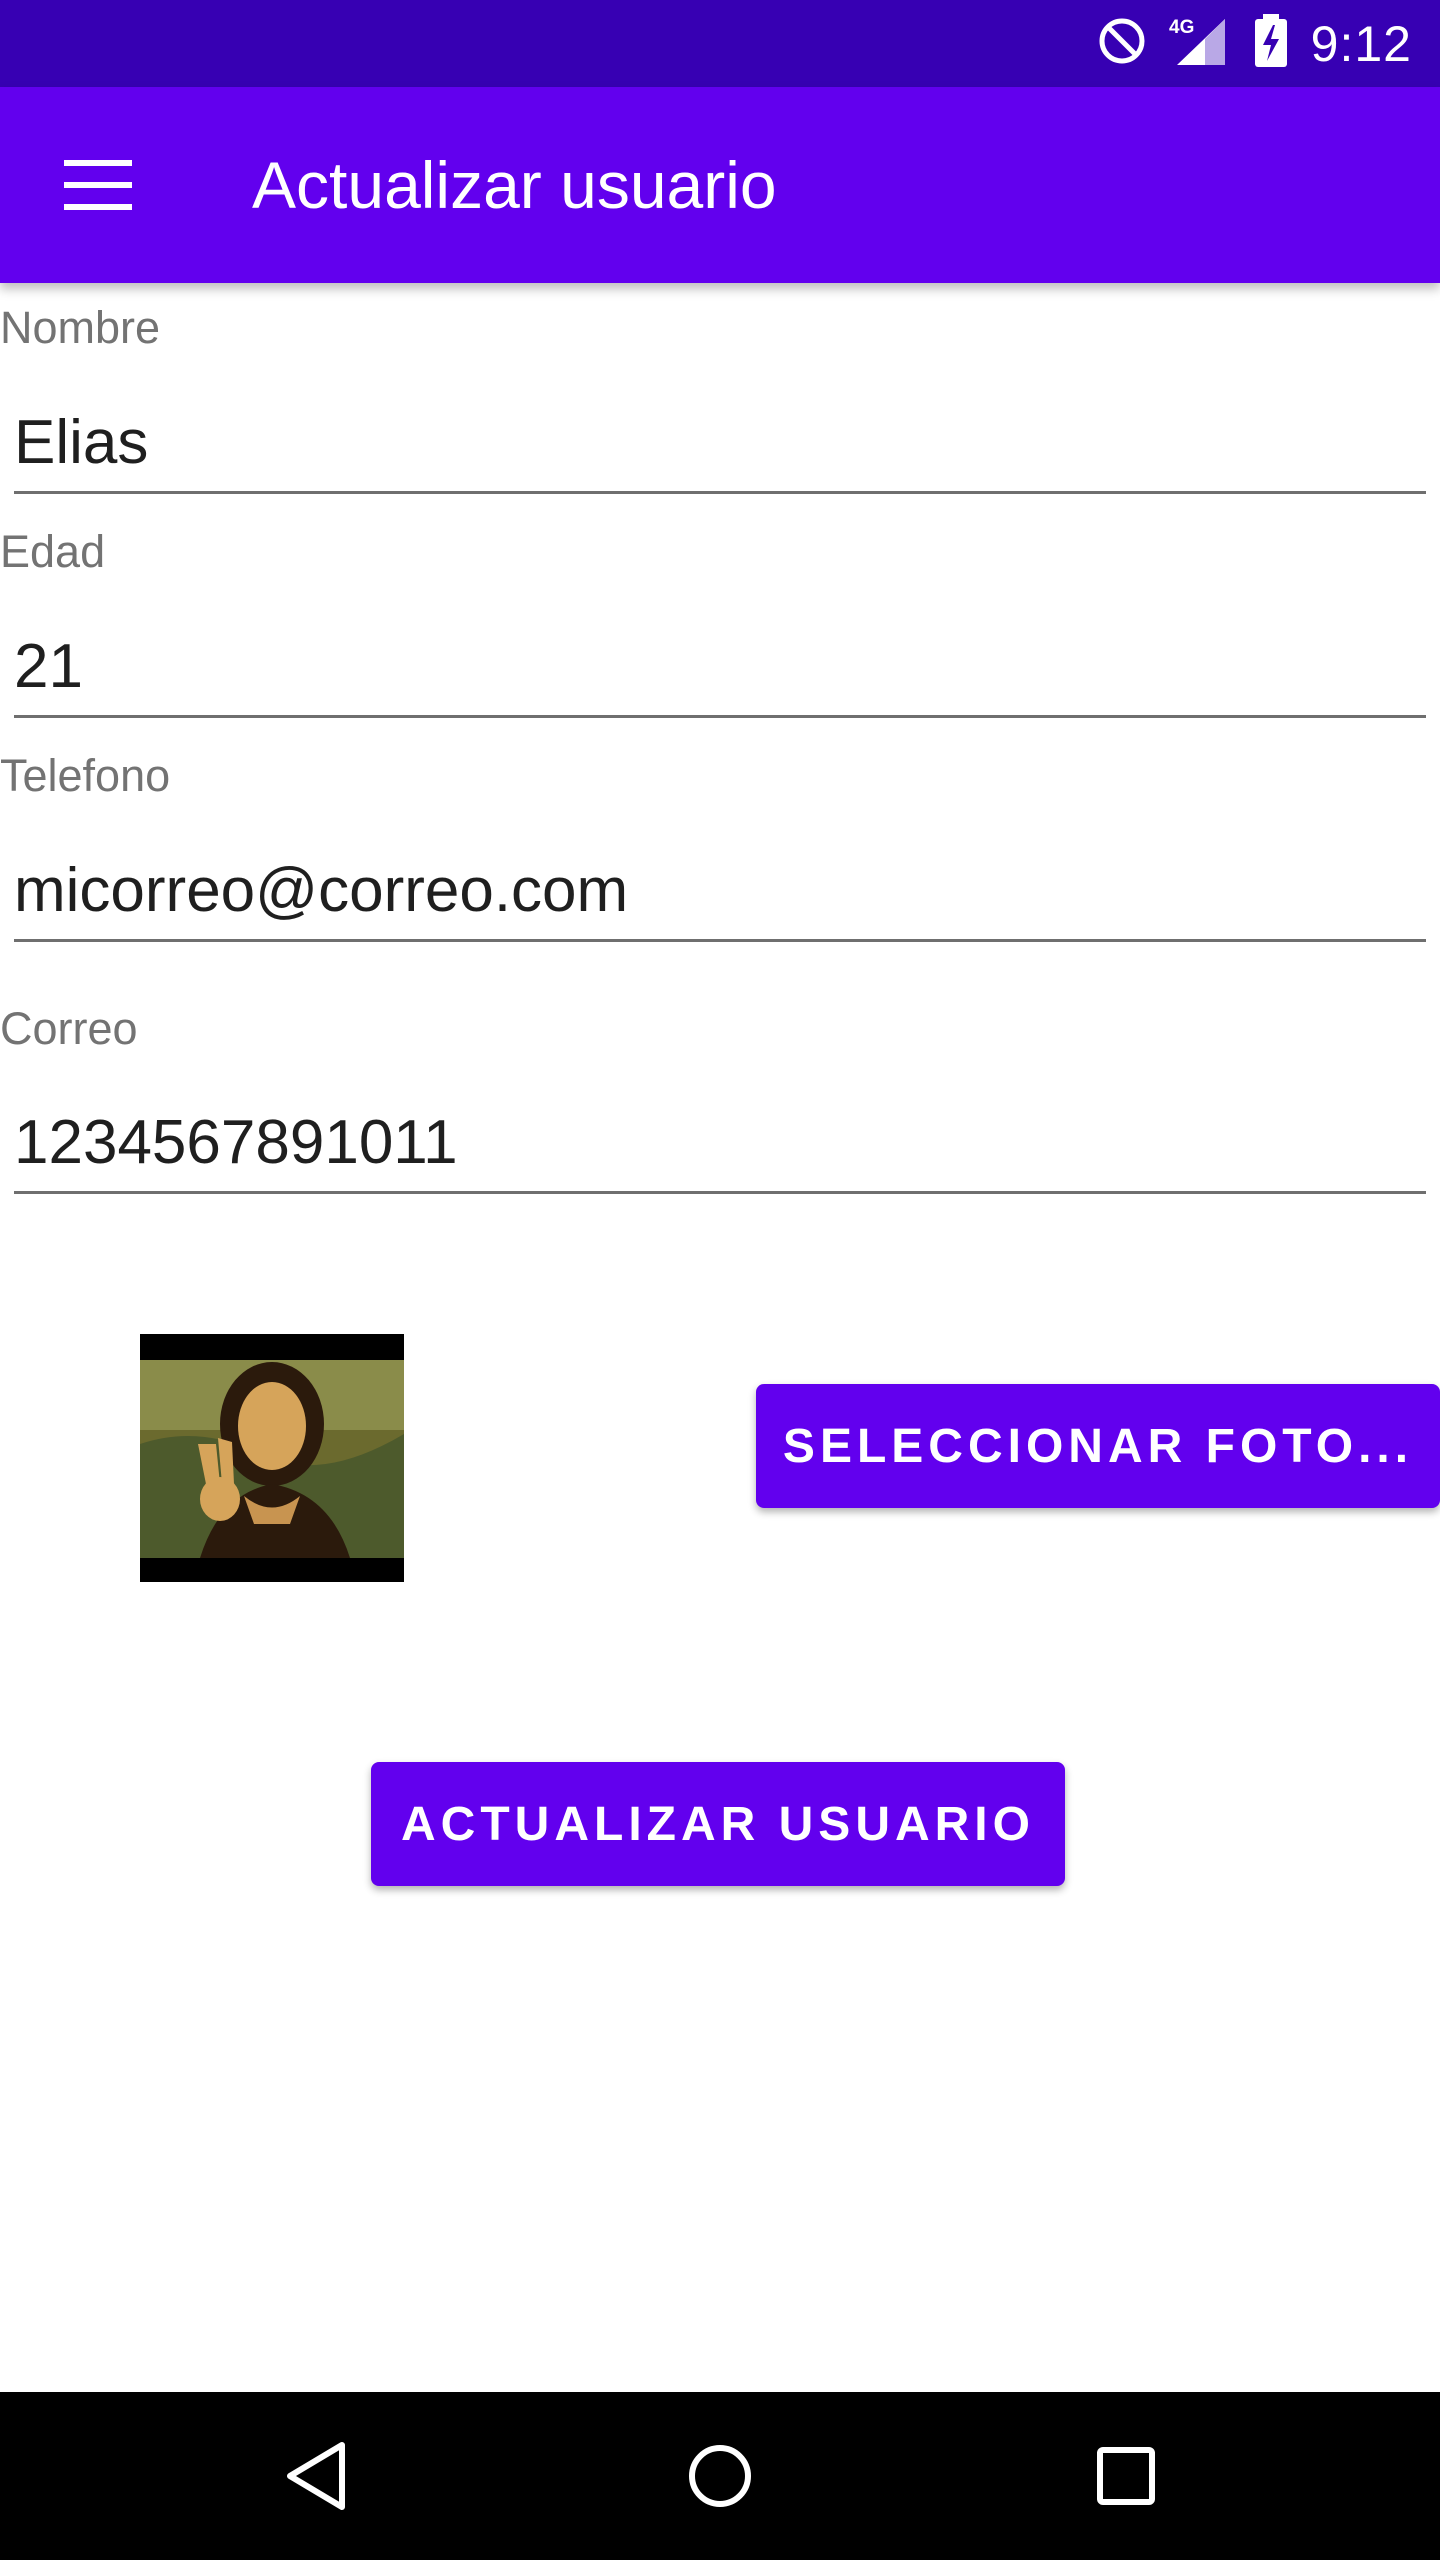  What do you see at coordinates (720, 1144) in the screenshot?
I see `correo-field` at bounding box center [720, 1144].